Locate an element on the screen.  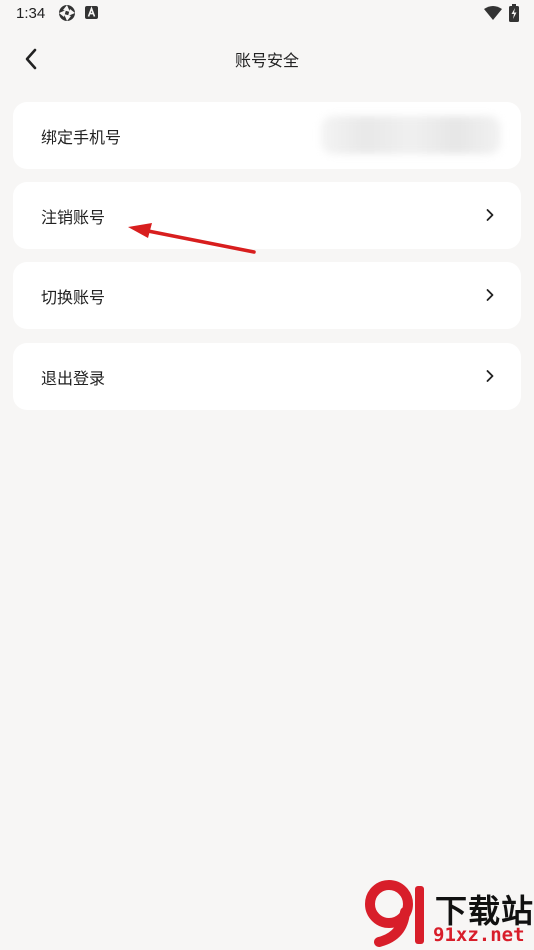
battery-charging-icon is located at coordinates (514, 13).